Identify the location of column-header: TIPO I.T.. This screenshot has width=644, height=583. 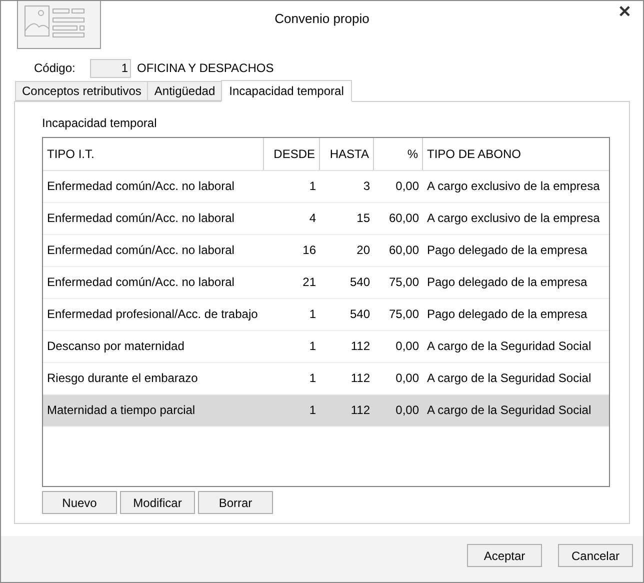
(153, 154).